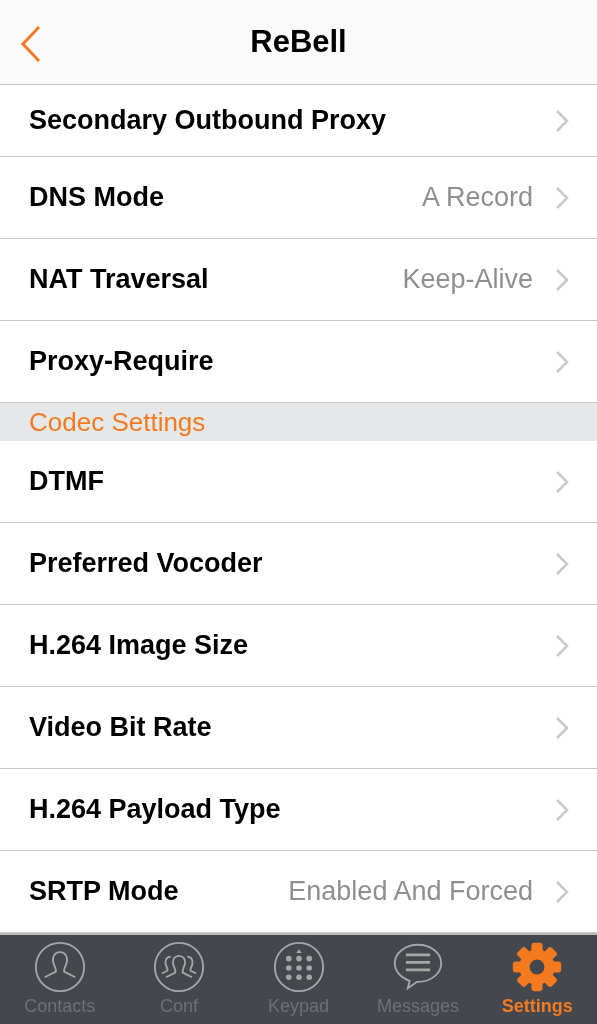  I want to click on row-label: Video Bit Rate, so click(120, 728).